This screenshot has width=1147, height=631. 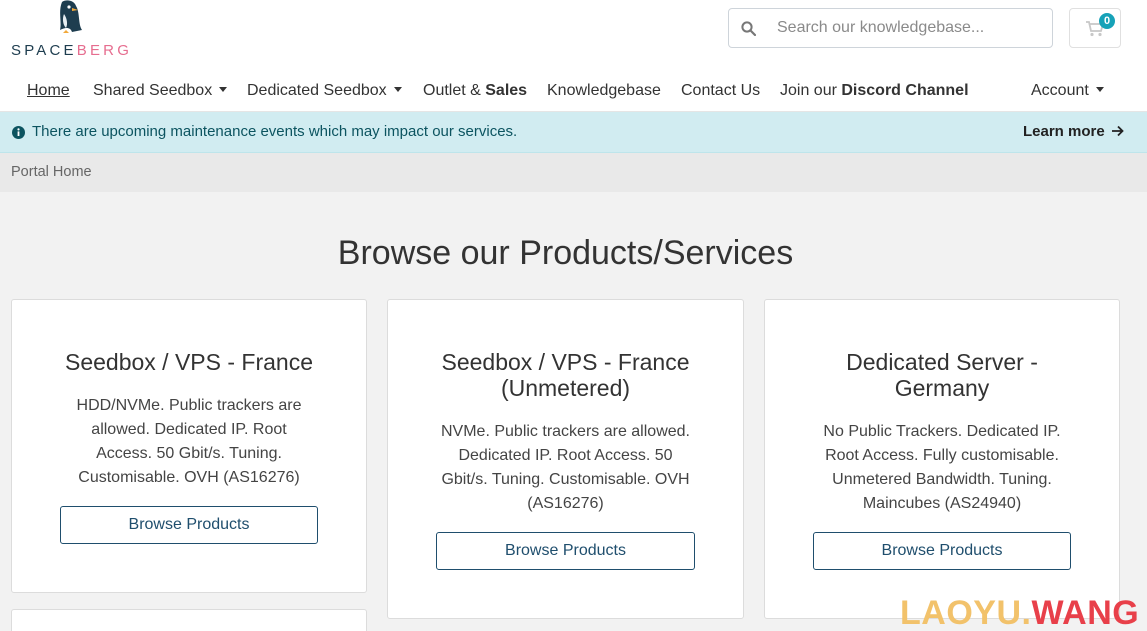 I want to click on product-card-title: Dedicated Server - Germany, so click(x=942, y=375).